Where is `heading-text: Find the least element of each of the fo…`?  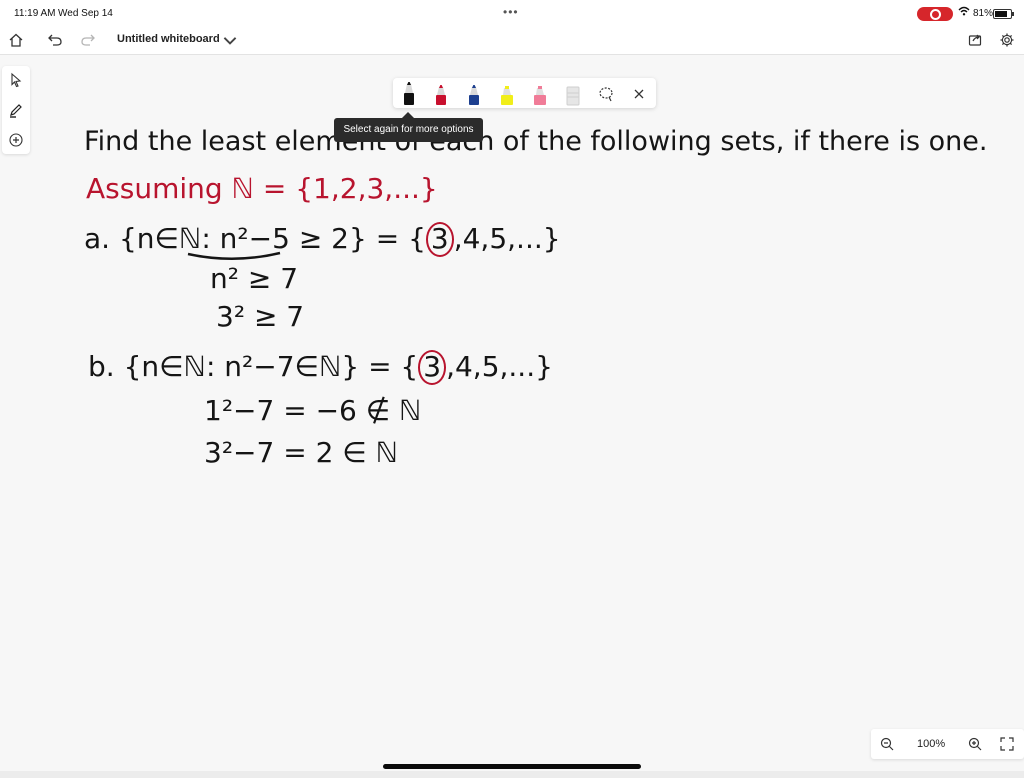
heading-text: Find the least element of each of the fo… is located at coordinates (536, 141).